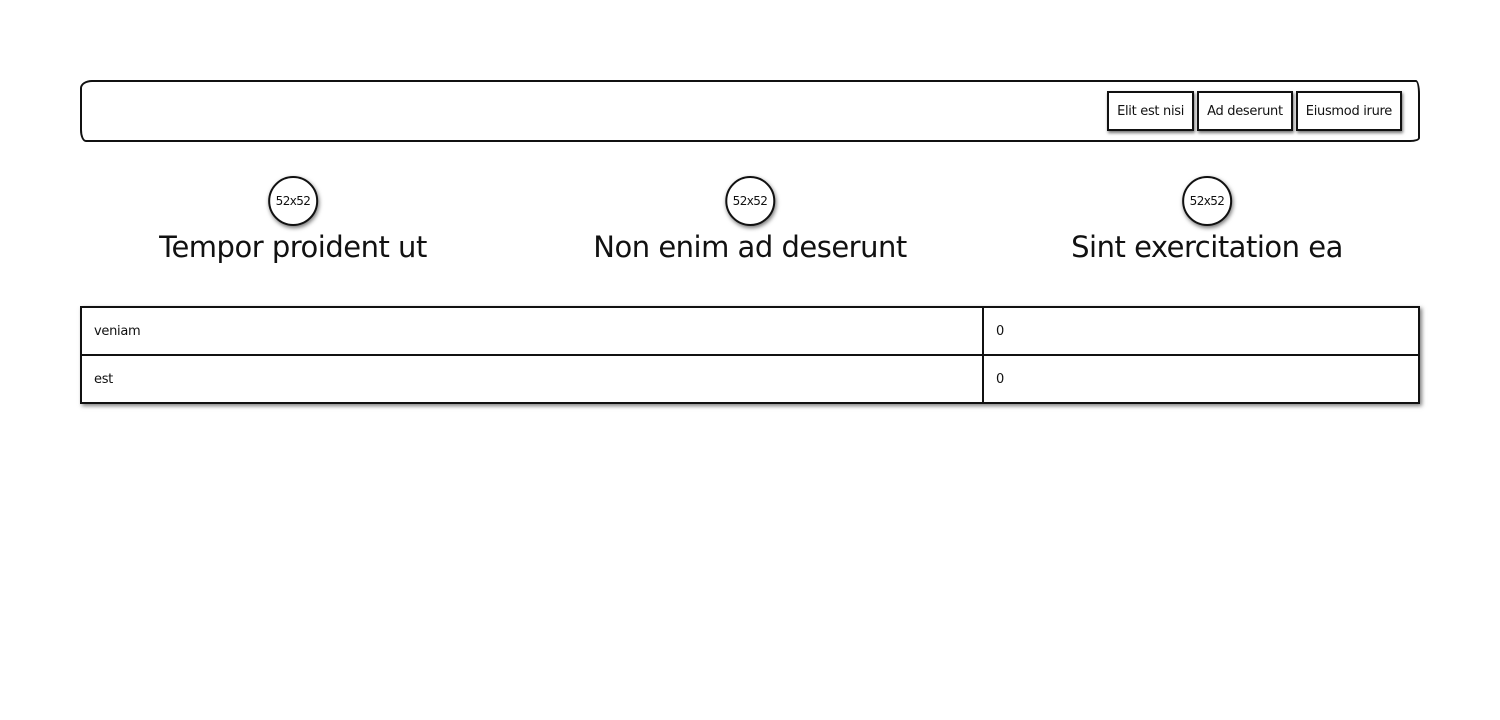 This screenshot has height=720, width=1500. Describe the element at coordinates (532, 331) in the screenshot. I see `table-cell-label: veniam` at that location.